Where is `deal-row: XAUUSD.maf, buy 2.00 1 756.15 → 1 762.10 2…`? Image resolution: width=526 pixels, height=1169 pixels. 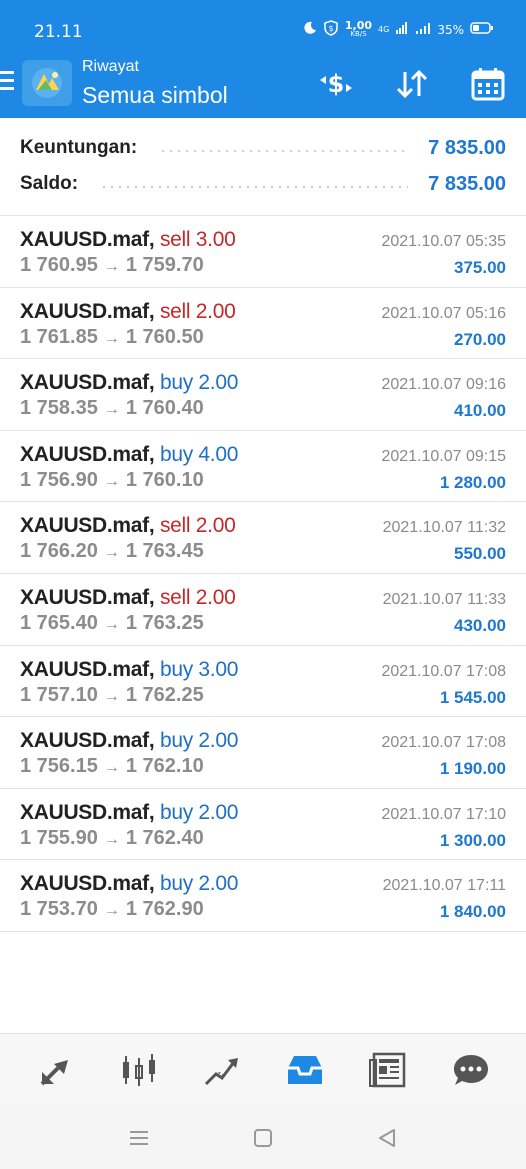
deal-row: XAUUSD.maf, buy 2.00 1 756.15 → 1 762.10 2… is located at coordinates (263, 753).